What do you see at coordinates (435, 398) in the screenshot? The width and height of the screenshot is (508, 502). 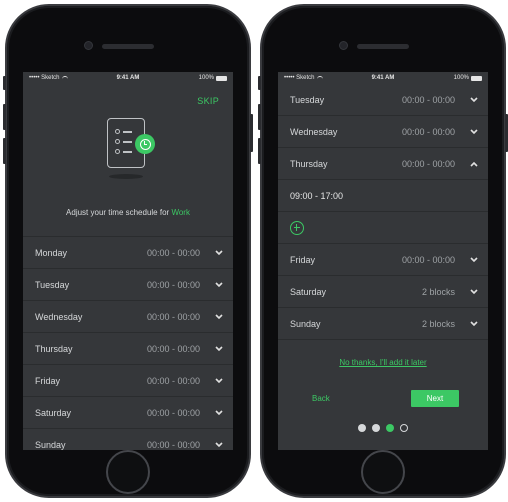 I see `next-button: Next` at bounding box center [435, 398].